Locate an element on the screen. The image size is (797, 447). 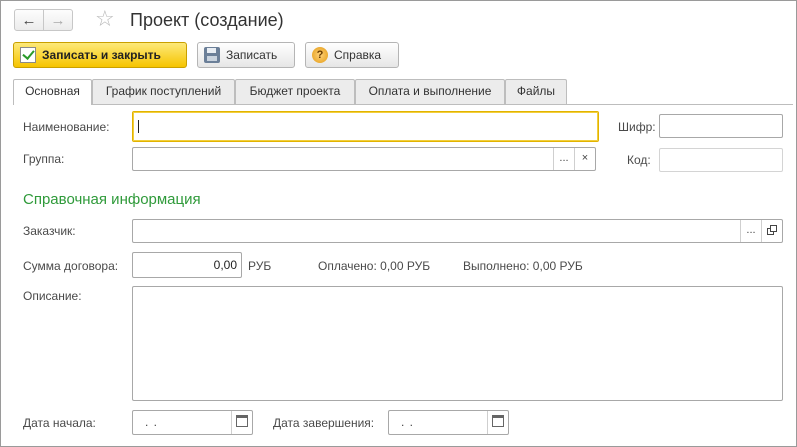
cipher-label: Шифр: is located at coordinates (637, 127).